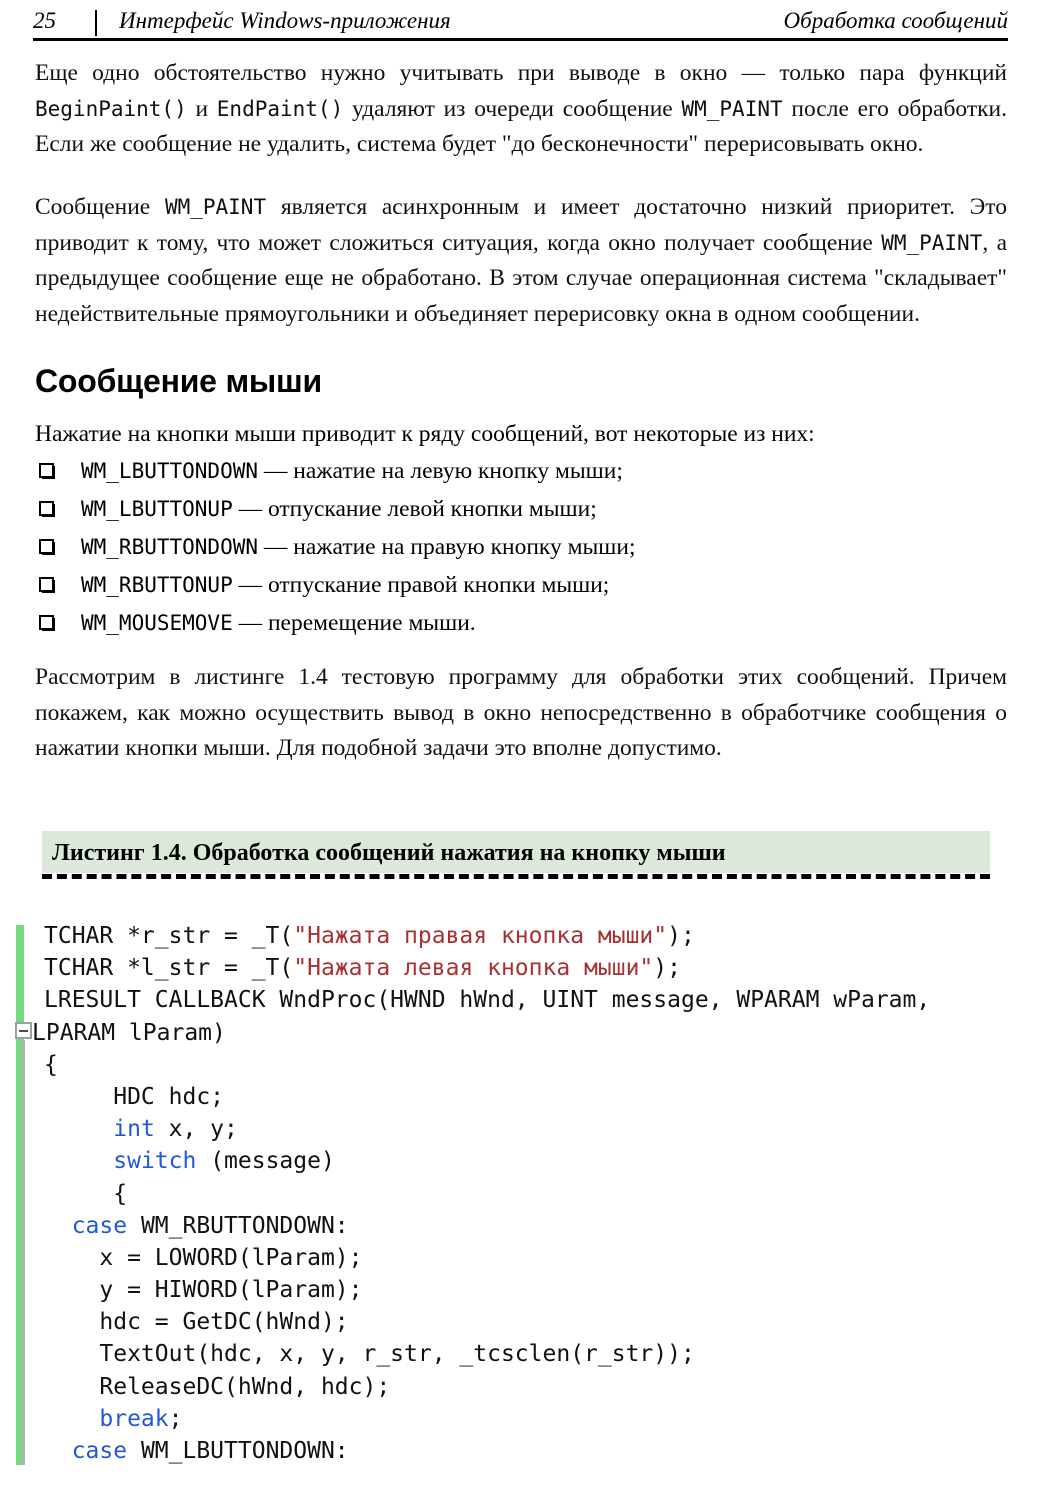  I want to click on code-indent-guide, so click(23, 1252).